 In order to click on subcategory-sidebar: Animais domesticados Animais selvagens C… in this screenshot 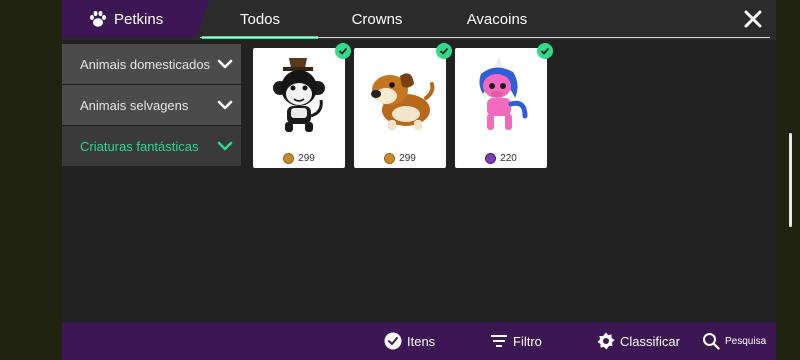, I will do `click(151, 105)`.